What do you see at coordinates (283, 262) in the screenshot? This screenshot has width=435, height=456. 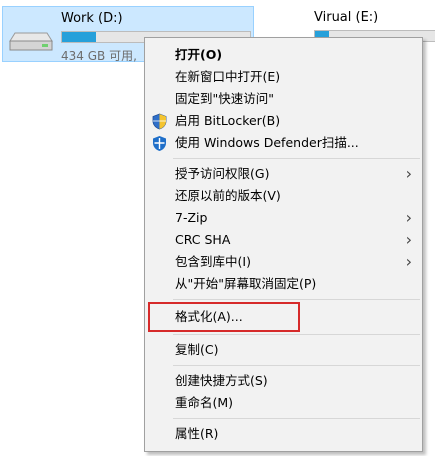 I see `menu-item-include-library: 包含到库中(I) ›` at bounding box center [283, 262].